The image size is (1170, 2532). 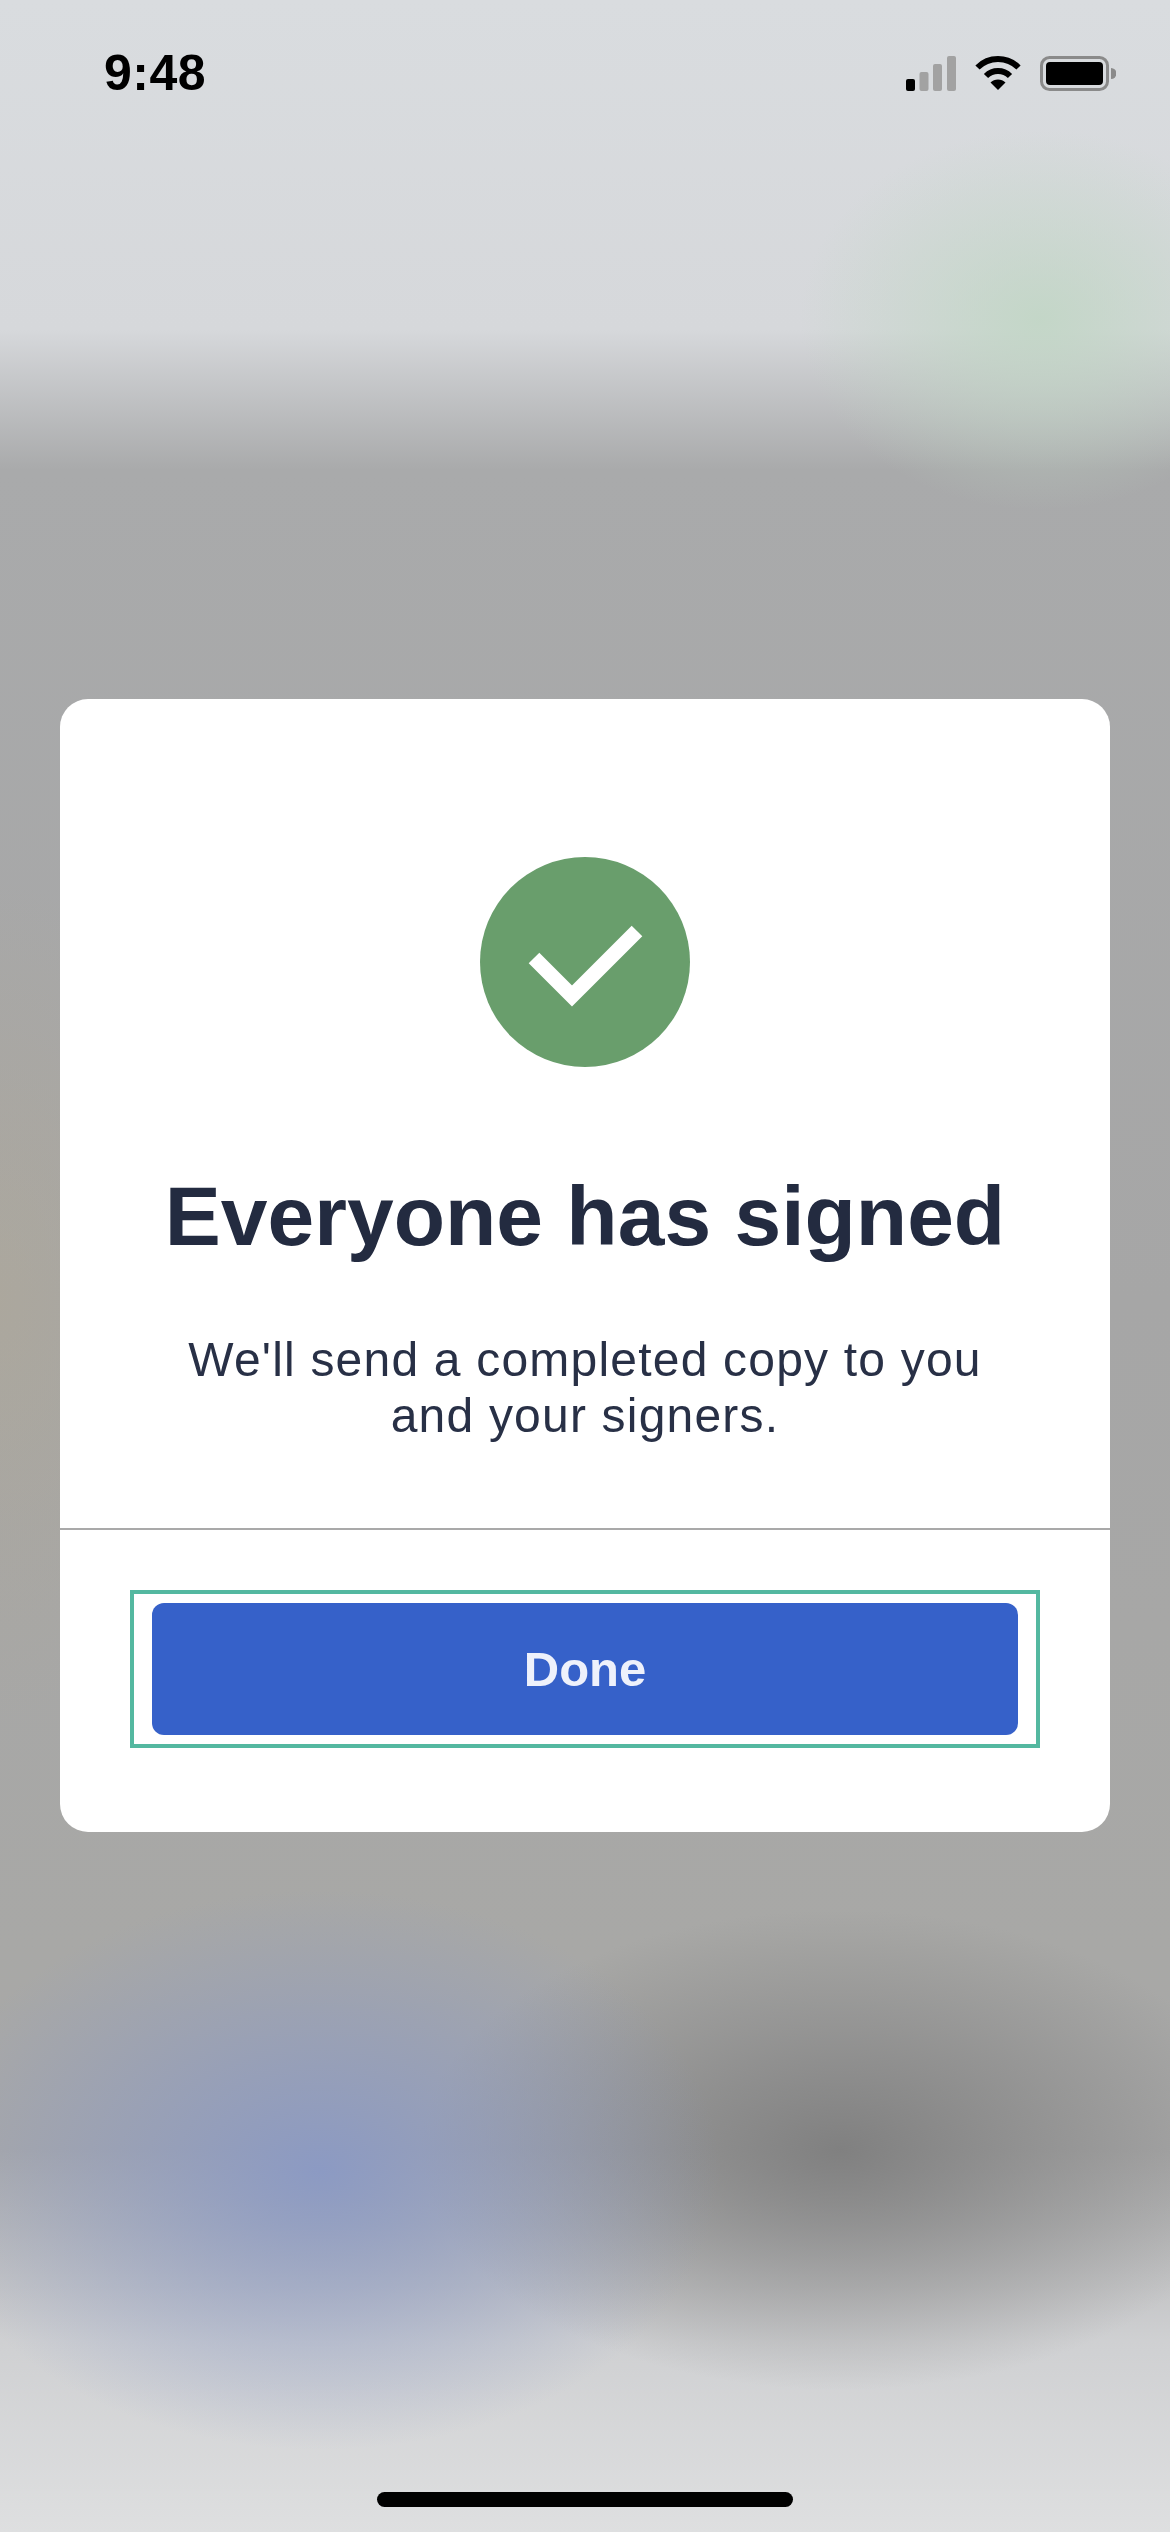 What do you see at coordinates (998, 73) in the screenshot?
I see `wifi-icon` at bounding box center [998, 73].